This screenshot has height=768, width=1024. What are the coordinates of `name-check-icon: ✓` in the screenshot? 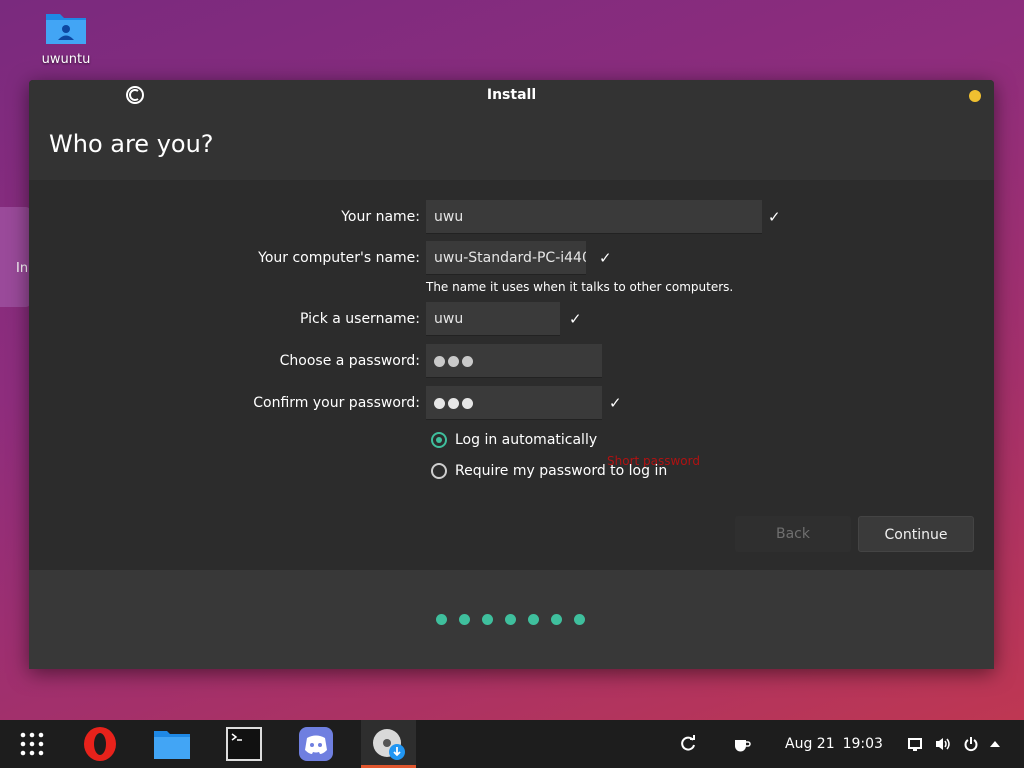 It's located at (774, 217).